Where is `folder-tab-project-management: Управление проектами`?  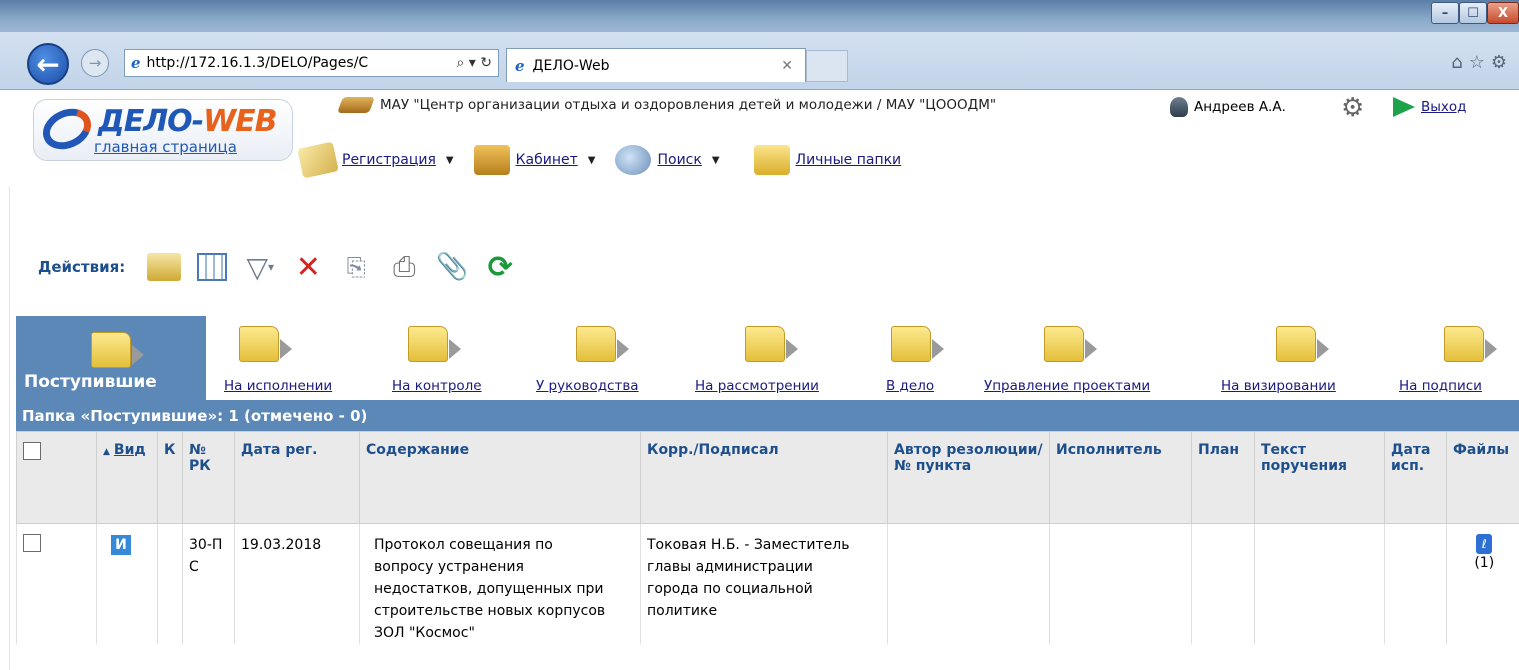 folder-tab-project-management: Управление проектами is located at coordinates (1084, 358).